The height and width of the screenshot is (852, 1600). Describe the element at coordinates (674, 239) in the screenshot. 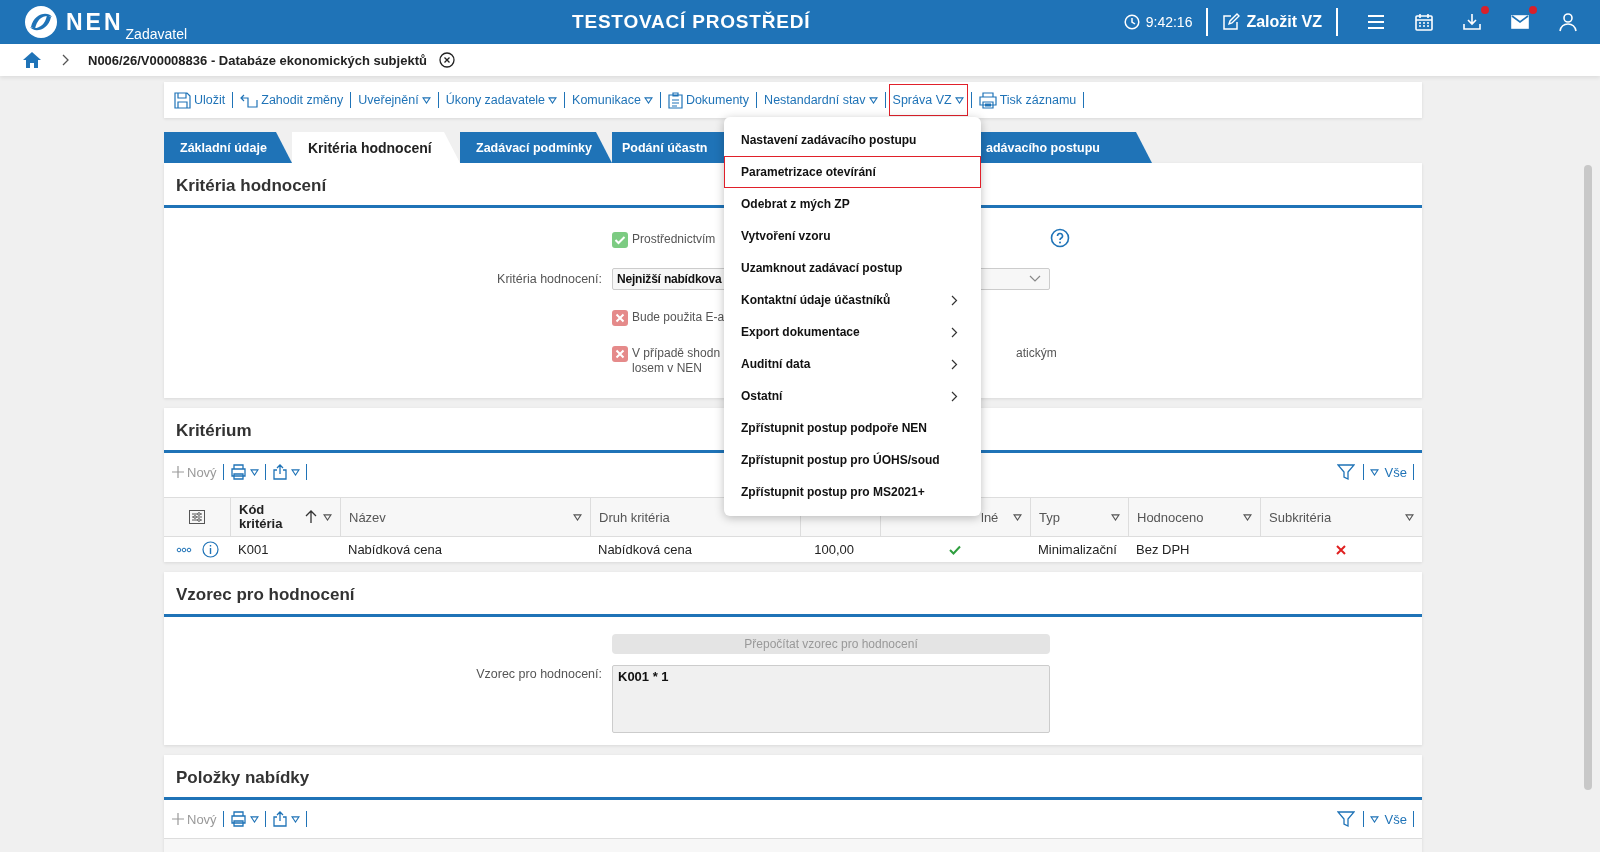

I see `option-label: Prostřednictvím` at that location.